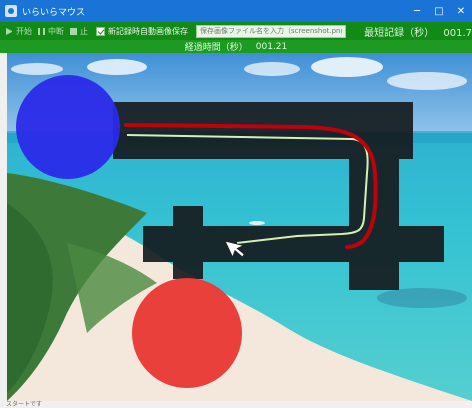  Describe the element at coordinates (11, 11) in the screenshot. I see `app-icon` at that location.